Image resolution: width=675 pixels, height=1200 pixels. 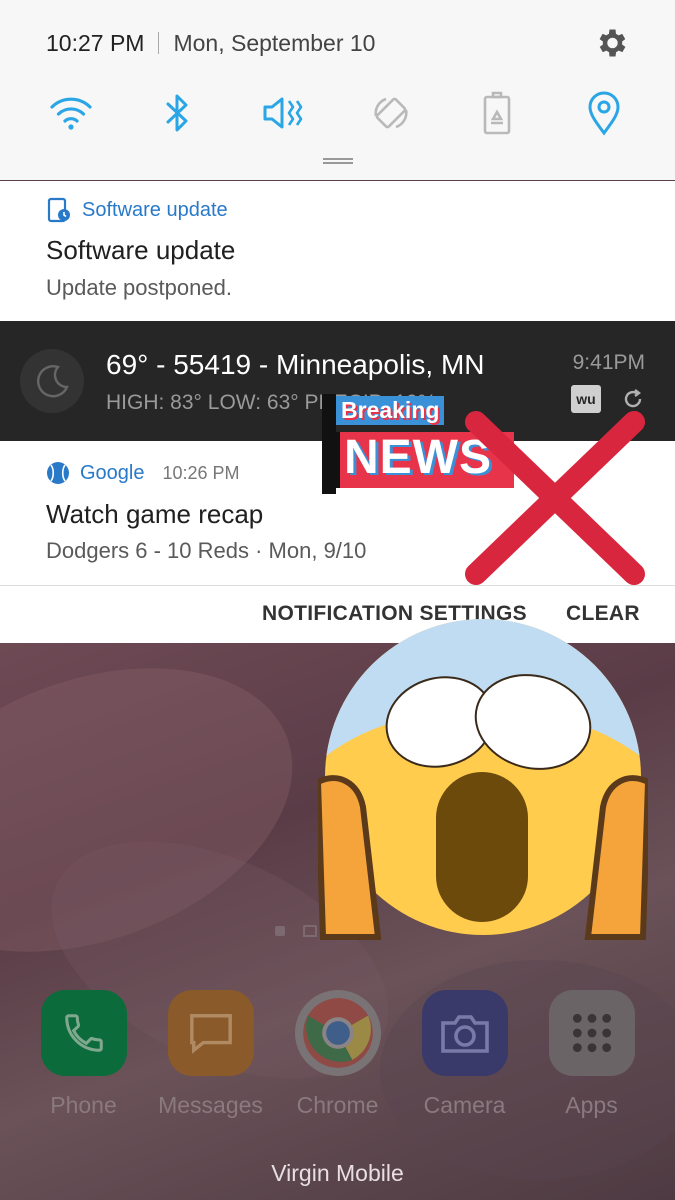 I want to click on app-camera: Camera, so click(x=465, y=1054).